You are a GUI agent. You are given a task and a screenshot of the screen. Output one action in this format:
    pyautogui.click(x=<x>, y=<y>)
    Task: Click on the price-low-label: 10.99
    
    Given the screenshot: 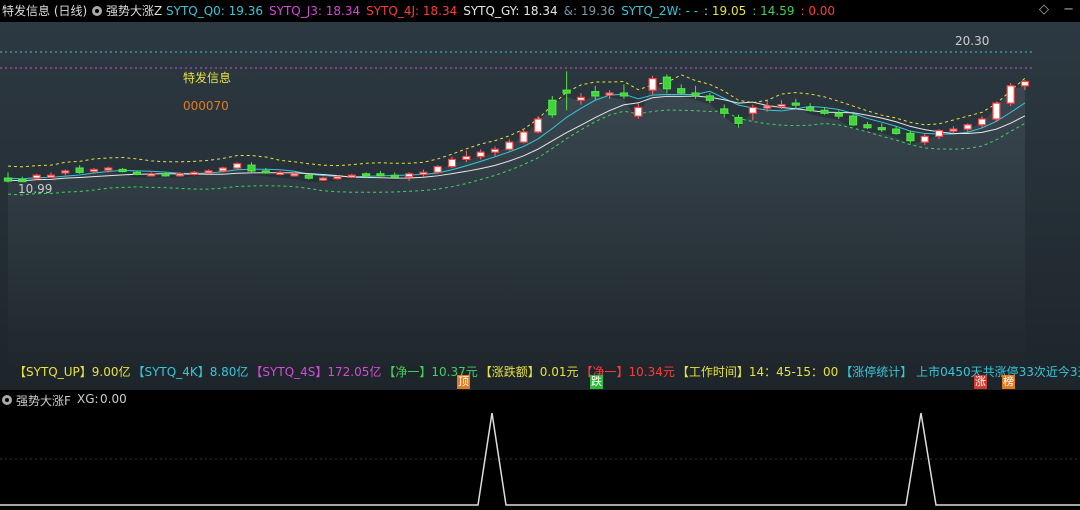 What is the action you would take?
    pyautogui.click(x=35, y=189)
    